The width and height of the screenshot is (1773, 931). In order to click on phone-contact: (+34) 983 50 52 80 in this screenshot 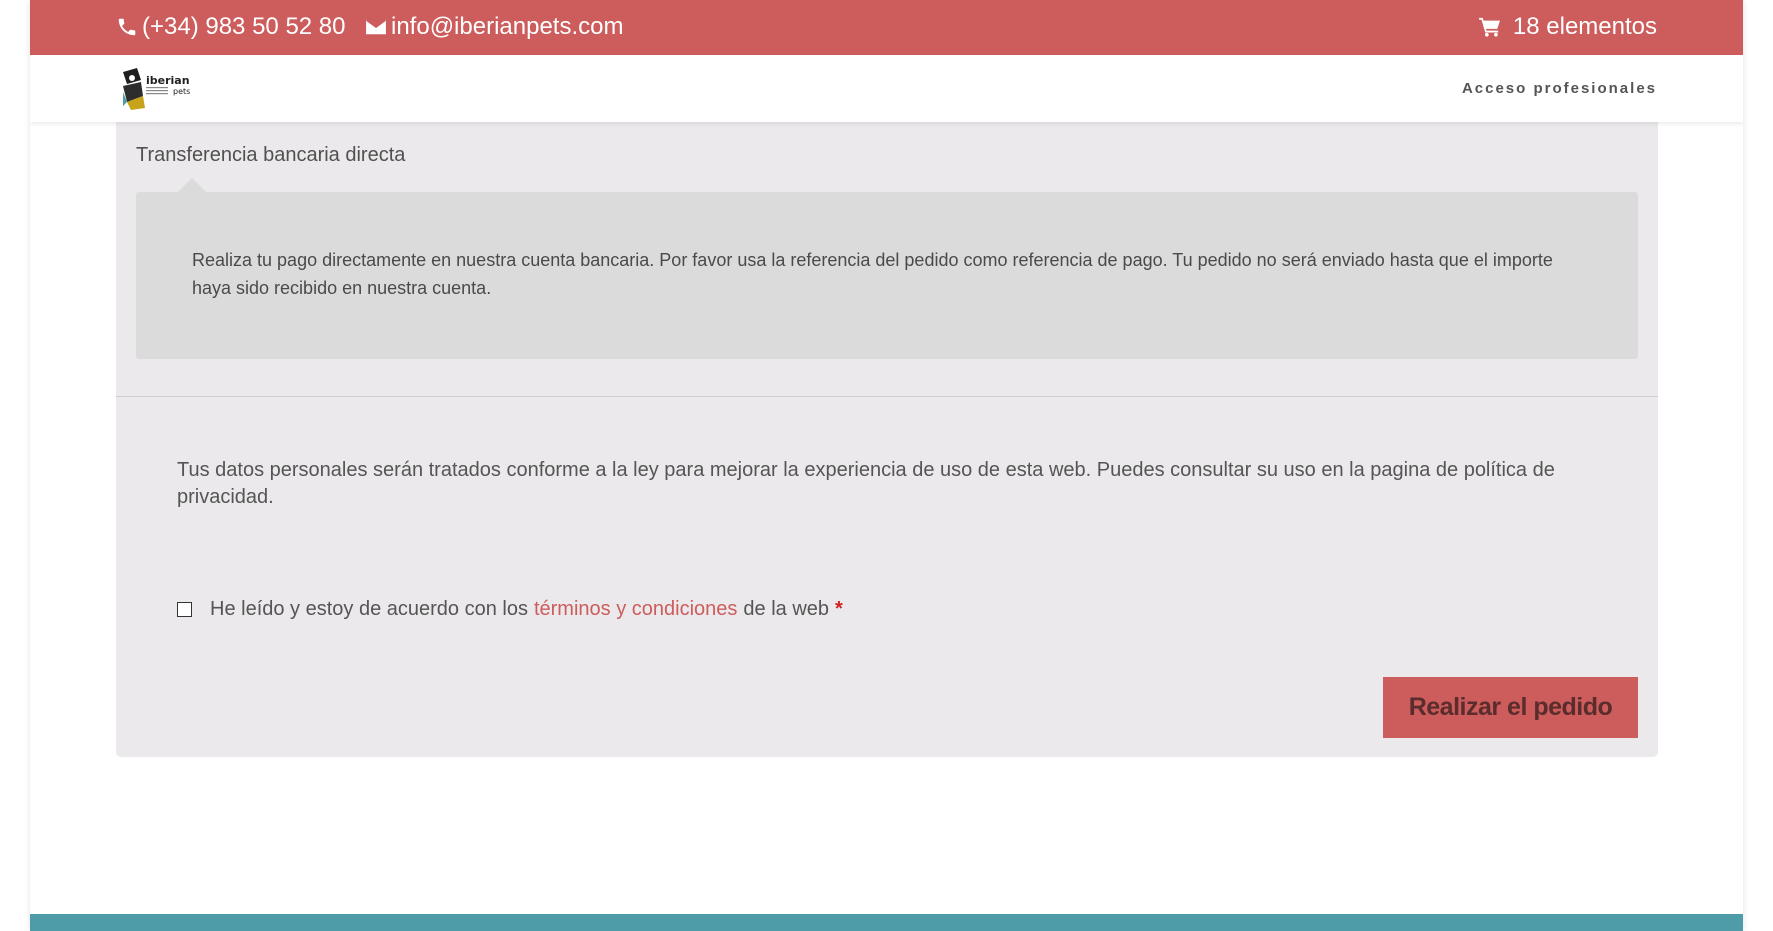, I will do `click(231, 27)`.